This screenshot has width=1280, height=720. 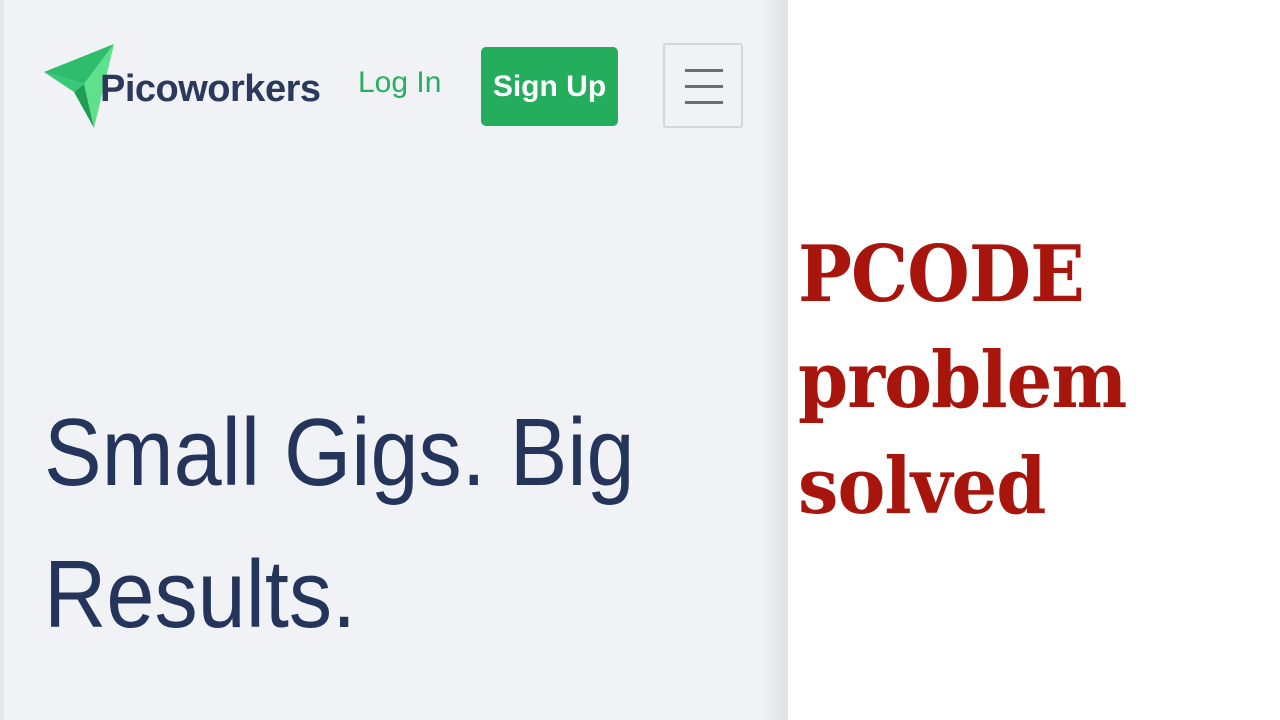 What do you see at coordinates (703, 85) in the screenshot?
I see `menu-toggle-button` at bounding box center [703, 85].